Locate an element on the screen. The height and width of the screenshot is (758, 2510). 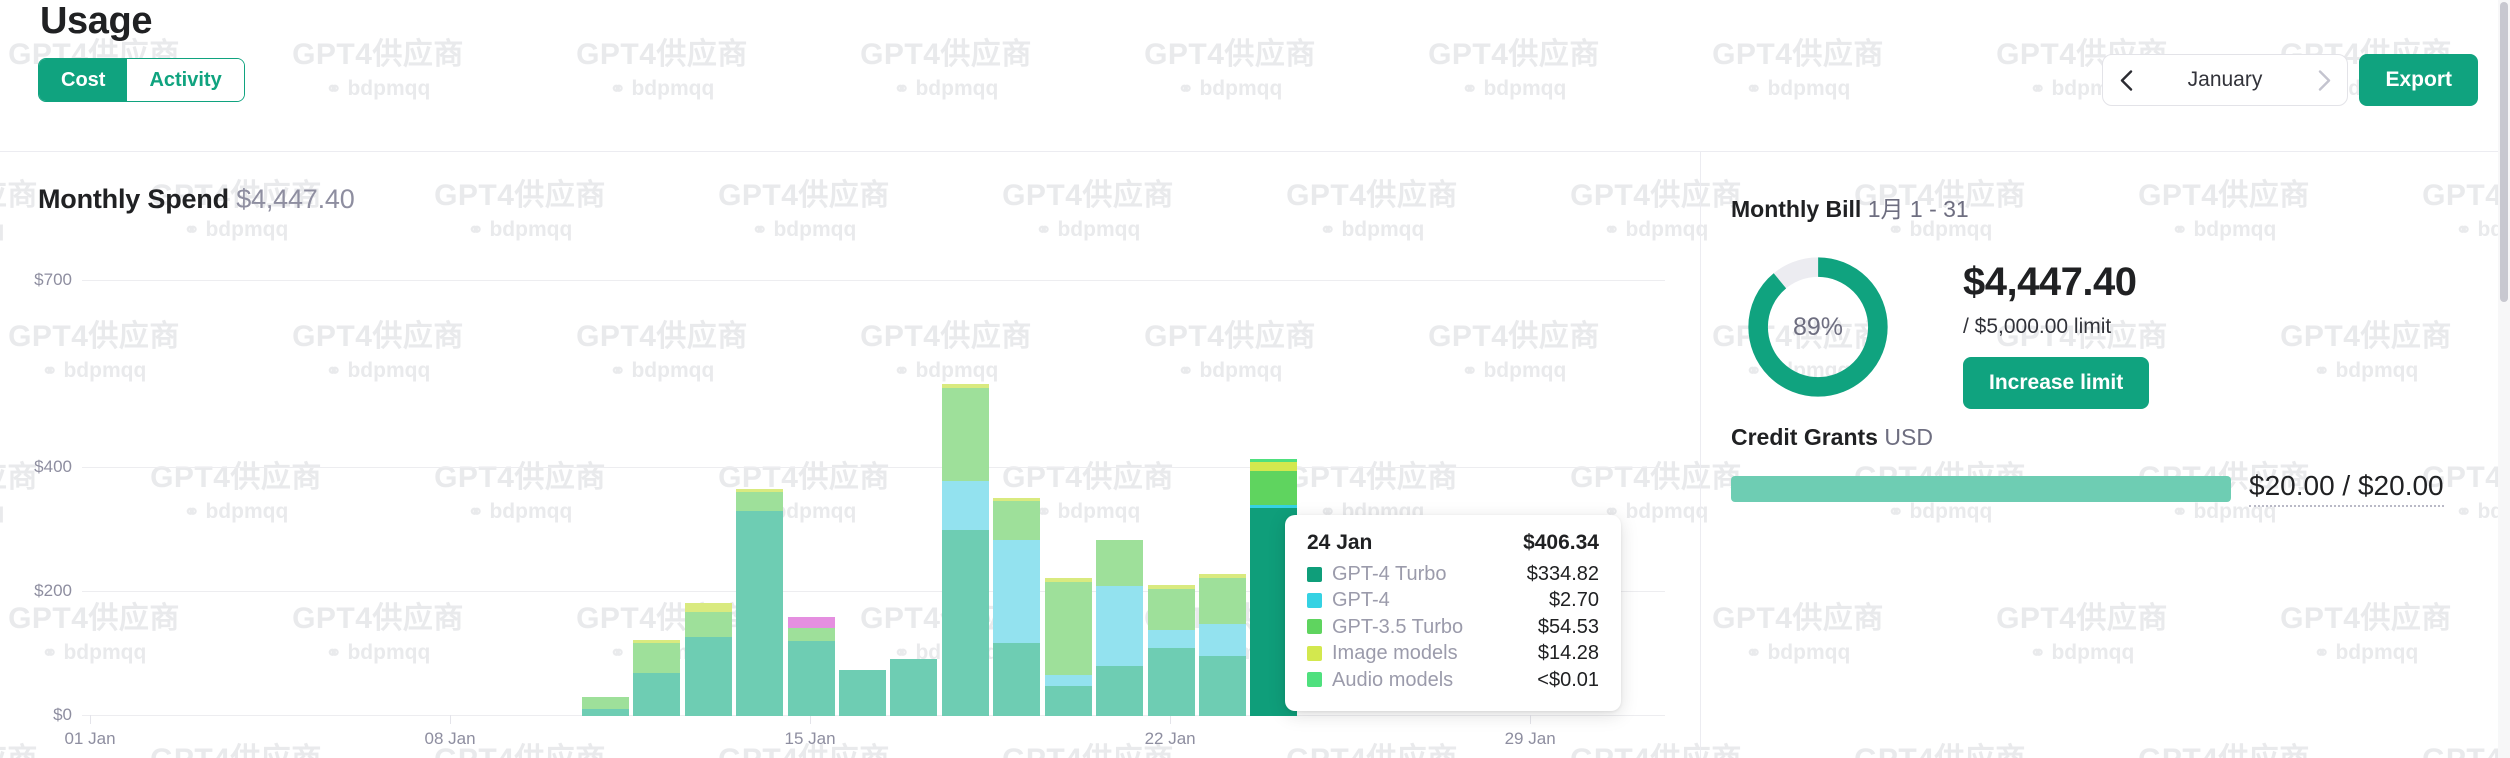
increase-limit-button: Increase limit is located at coordinates (2056, 383).